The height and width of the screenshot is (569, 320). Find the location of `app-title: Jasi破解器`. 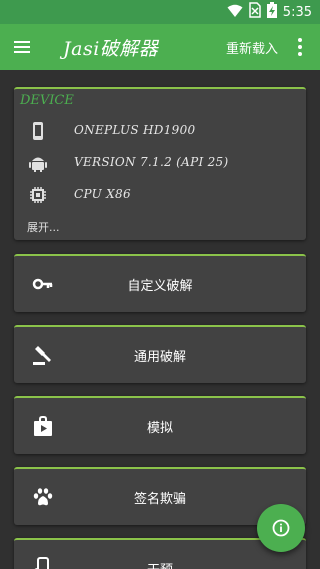

app-title: Jasi破解器 is located at coordinates (111, 49).